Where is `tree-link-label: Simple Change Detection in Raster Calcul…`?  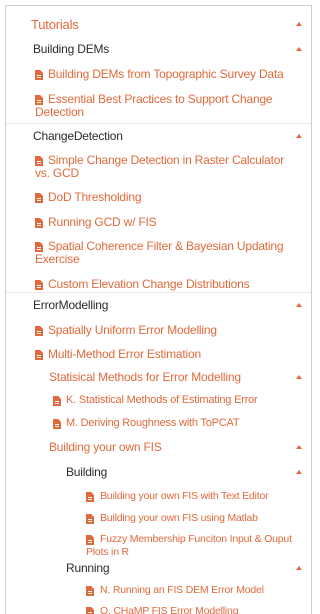 tree-link-label: Simple Change Detection in Raster Calcul… is located at coordinates (166, 167).